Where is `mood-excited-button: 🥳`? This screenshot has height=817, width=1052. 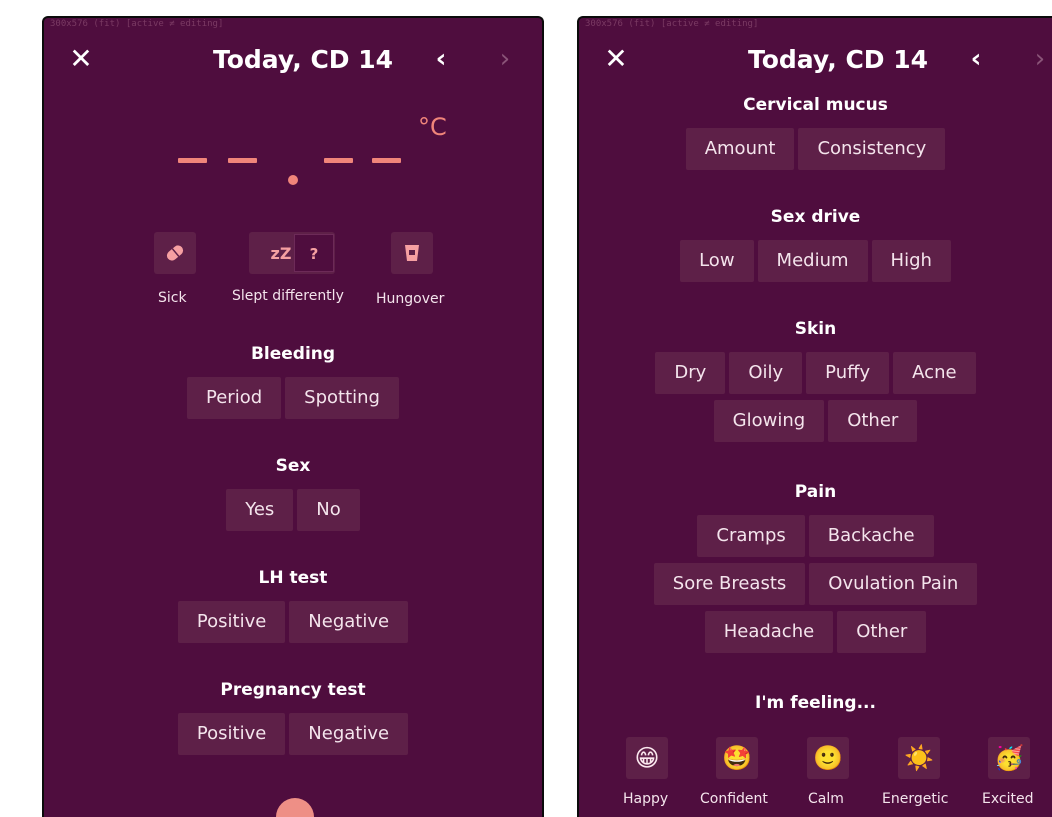 mood-excited-button: 🥳 is located at coordinates (1009, 758).